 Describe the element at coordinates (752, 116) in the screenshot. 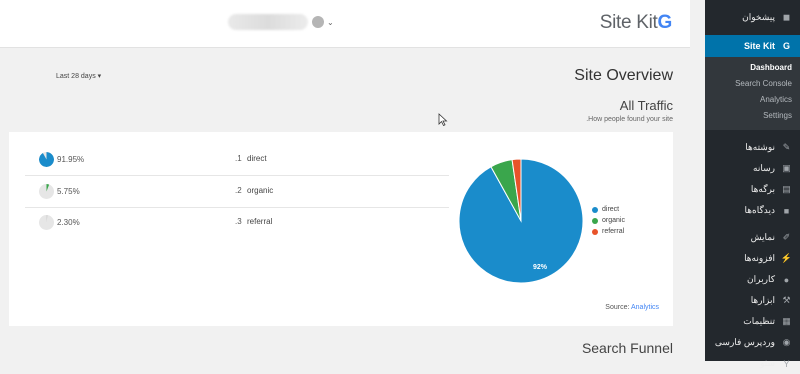

I see `submenu-settings: Settings` at that location.